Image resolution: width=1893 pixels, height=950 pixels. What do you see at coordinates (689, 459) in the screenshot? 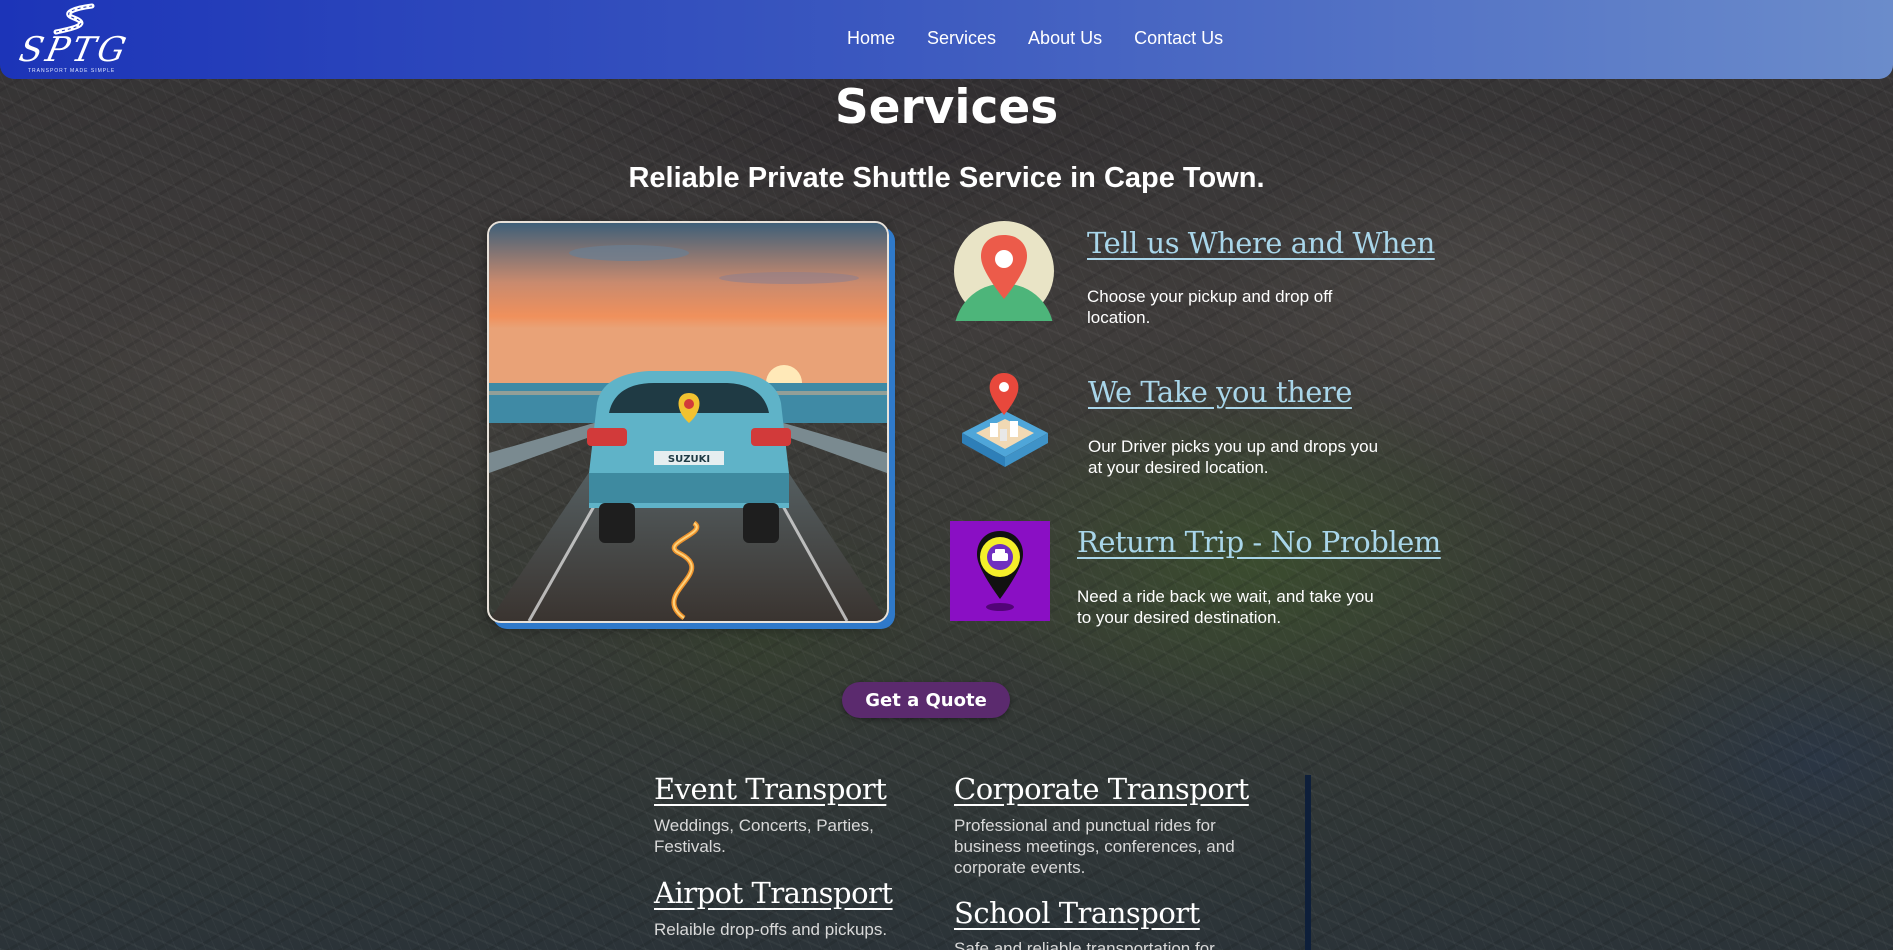
I see `car-badge-text: SUZUKI` at bounding box center [689, 459].